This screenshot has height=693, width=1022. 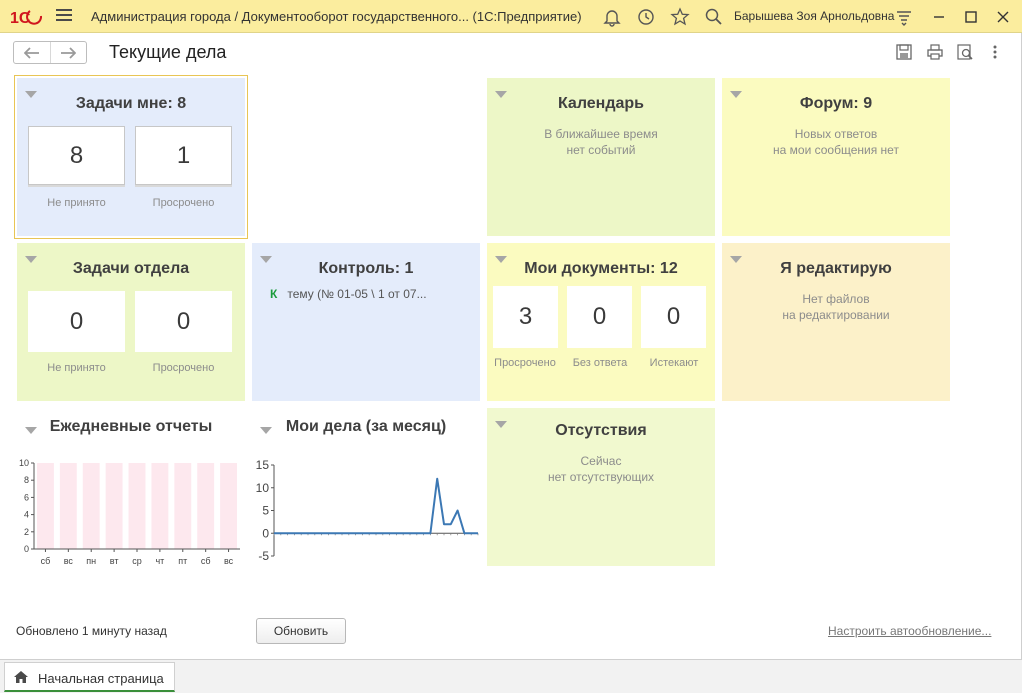 What do you see at coordinates (714, 17) in the screenshot?
I see `search-icon` at bounding box center [714, 17].